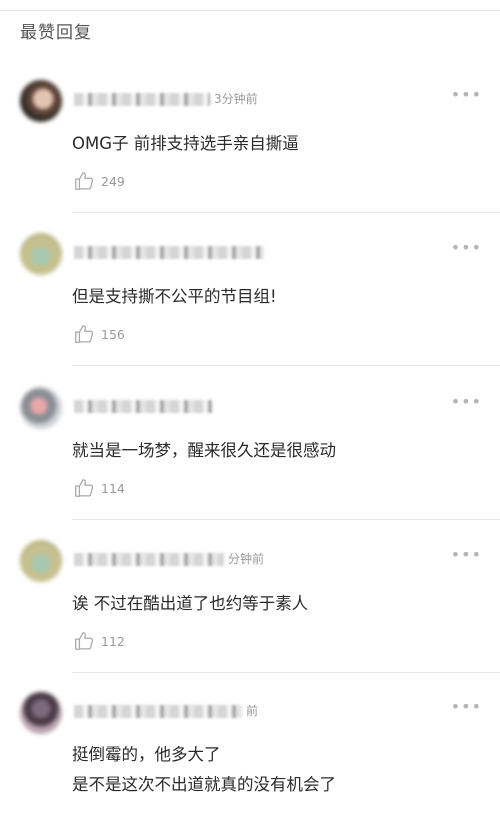  What do you see at coordinates (99, 334) in the screenshot?
I see `like-button: 156` at bounding box center [99, 334].